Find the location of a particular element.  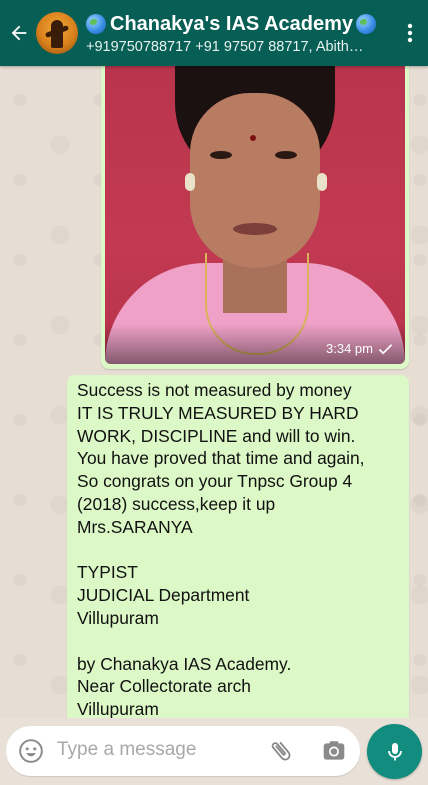

attach-button is located at coordinates (281, 751).